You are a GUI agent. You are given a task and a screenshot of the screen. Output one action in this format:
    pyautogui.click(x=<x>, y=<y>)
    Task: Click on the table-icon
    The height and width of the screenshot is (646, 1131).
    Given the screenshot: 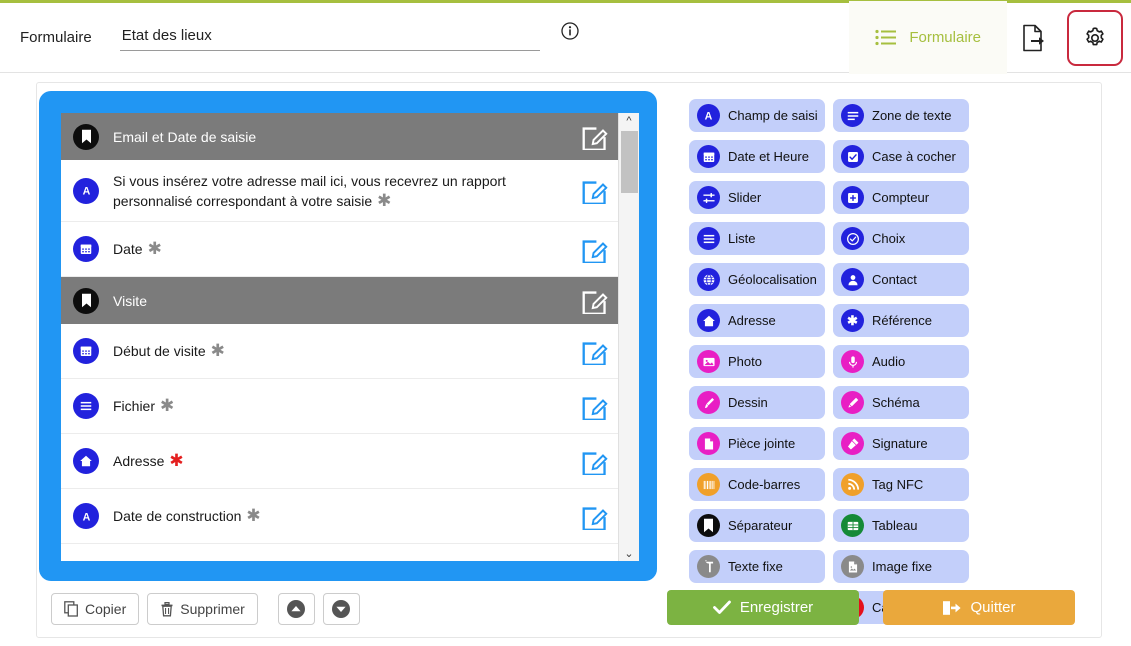 What is the action you would take?
    pyautogui.click(x=852, y=525)
    